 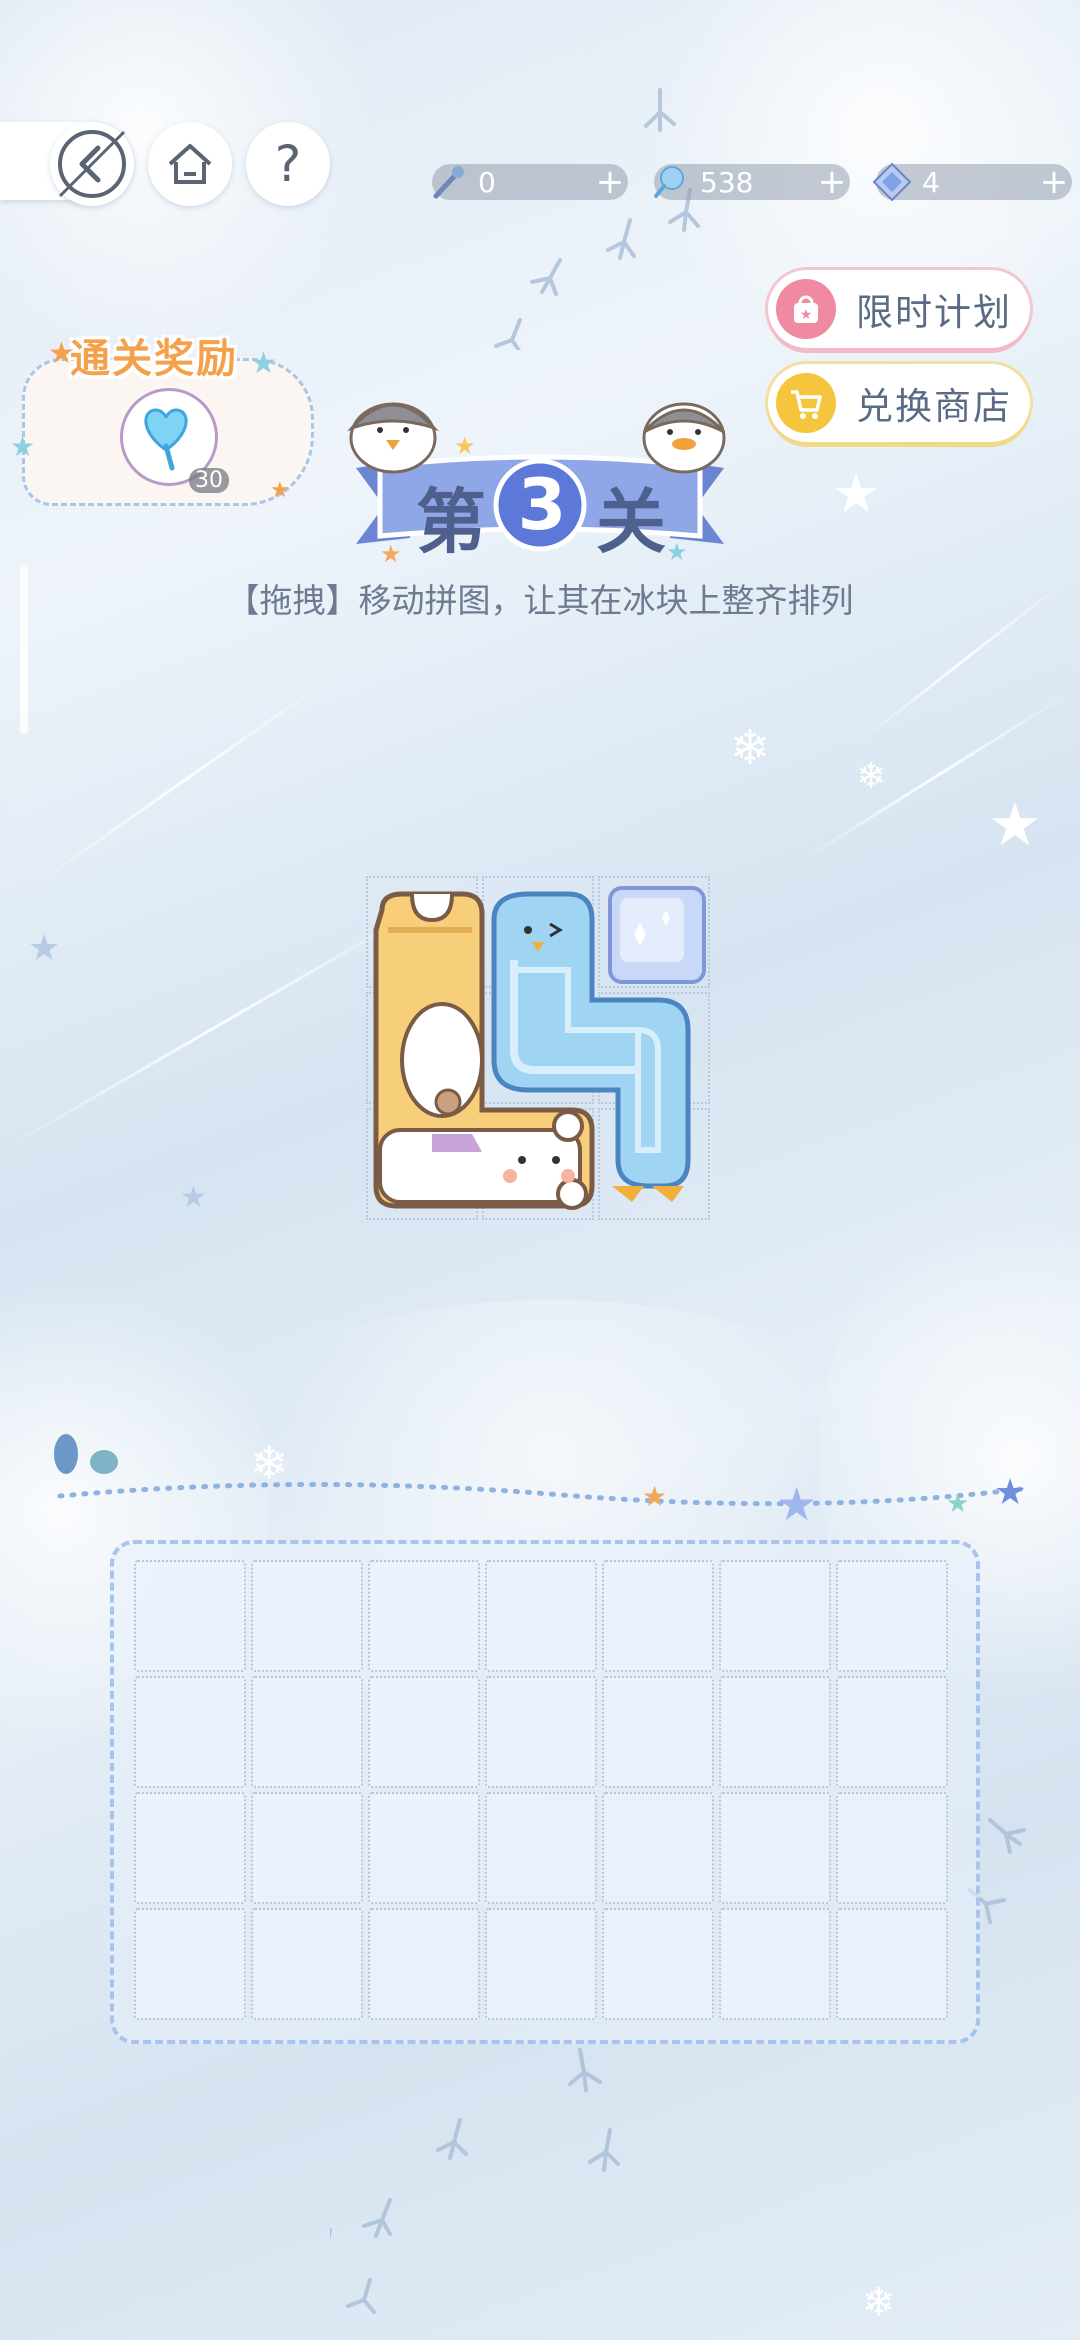 I want to click on lollipop-icon, so click(x=670, y=182).